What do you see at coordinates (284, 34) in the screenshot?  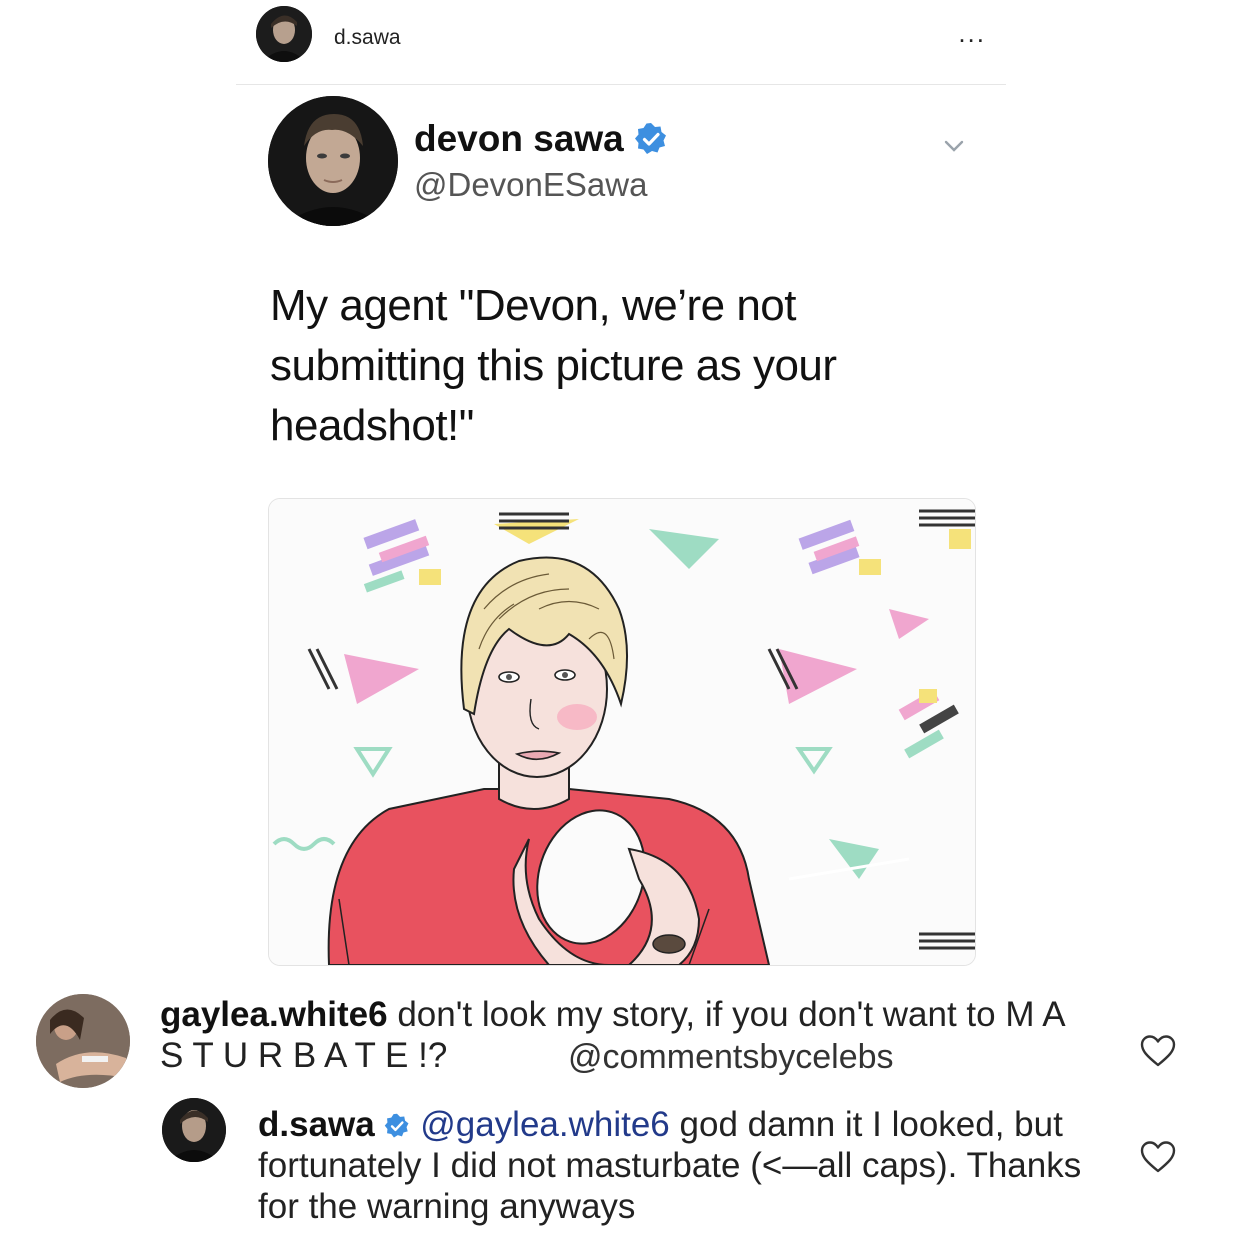 I see `post-author-avatar` at bounding box center [284, 34].